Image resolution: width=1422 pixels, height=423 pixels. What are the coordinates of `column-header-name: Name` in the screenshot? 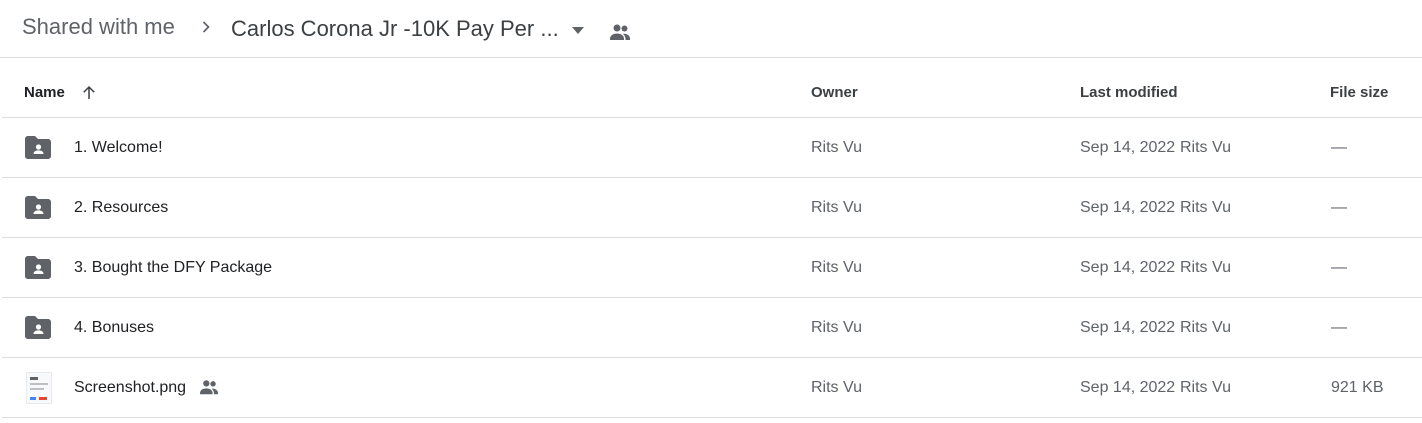 It's located at (44, 88).